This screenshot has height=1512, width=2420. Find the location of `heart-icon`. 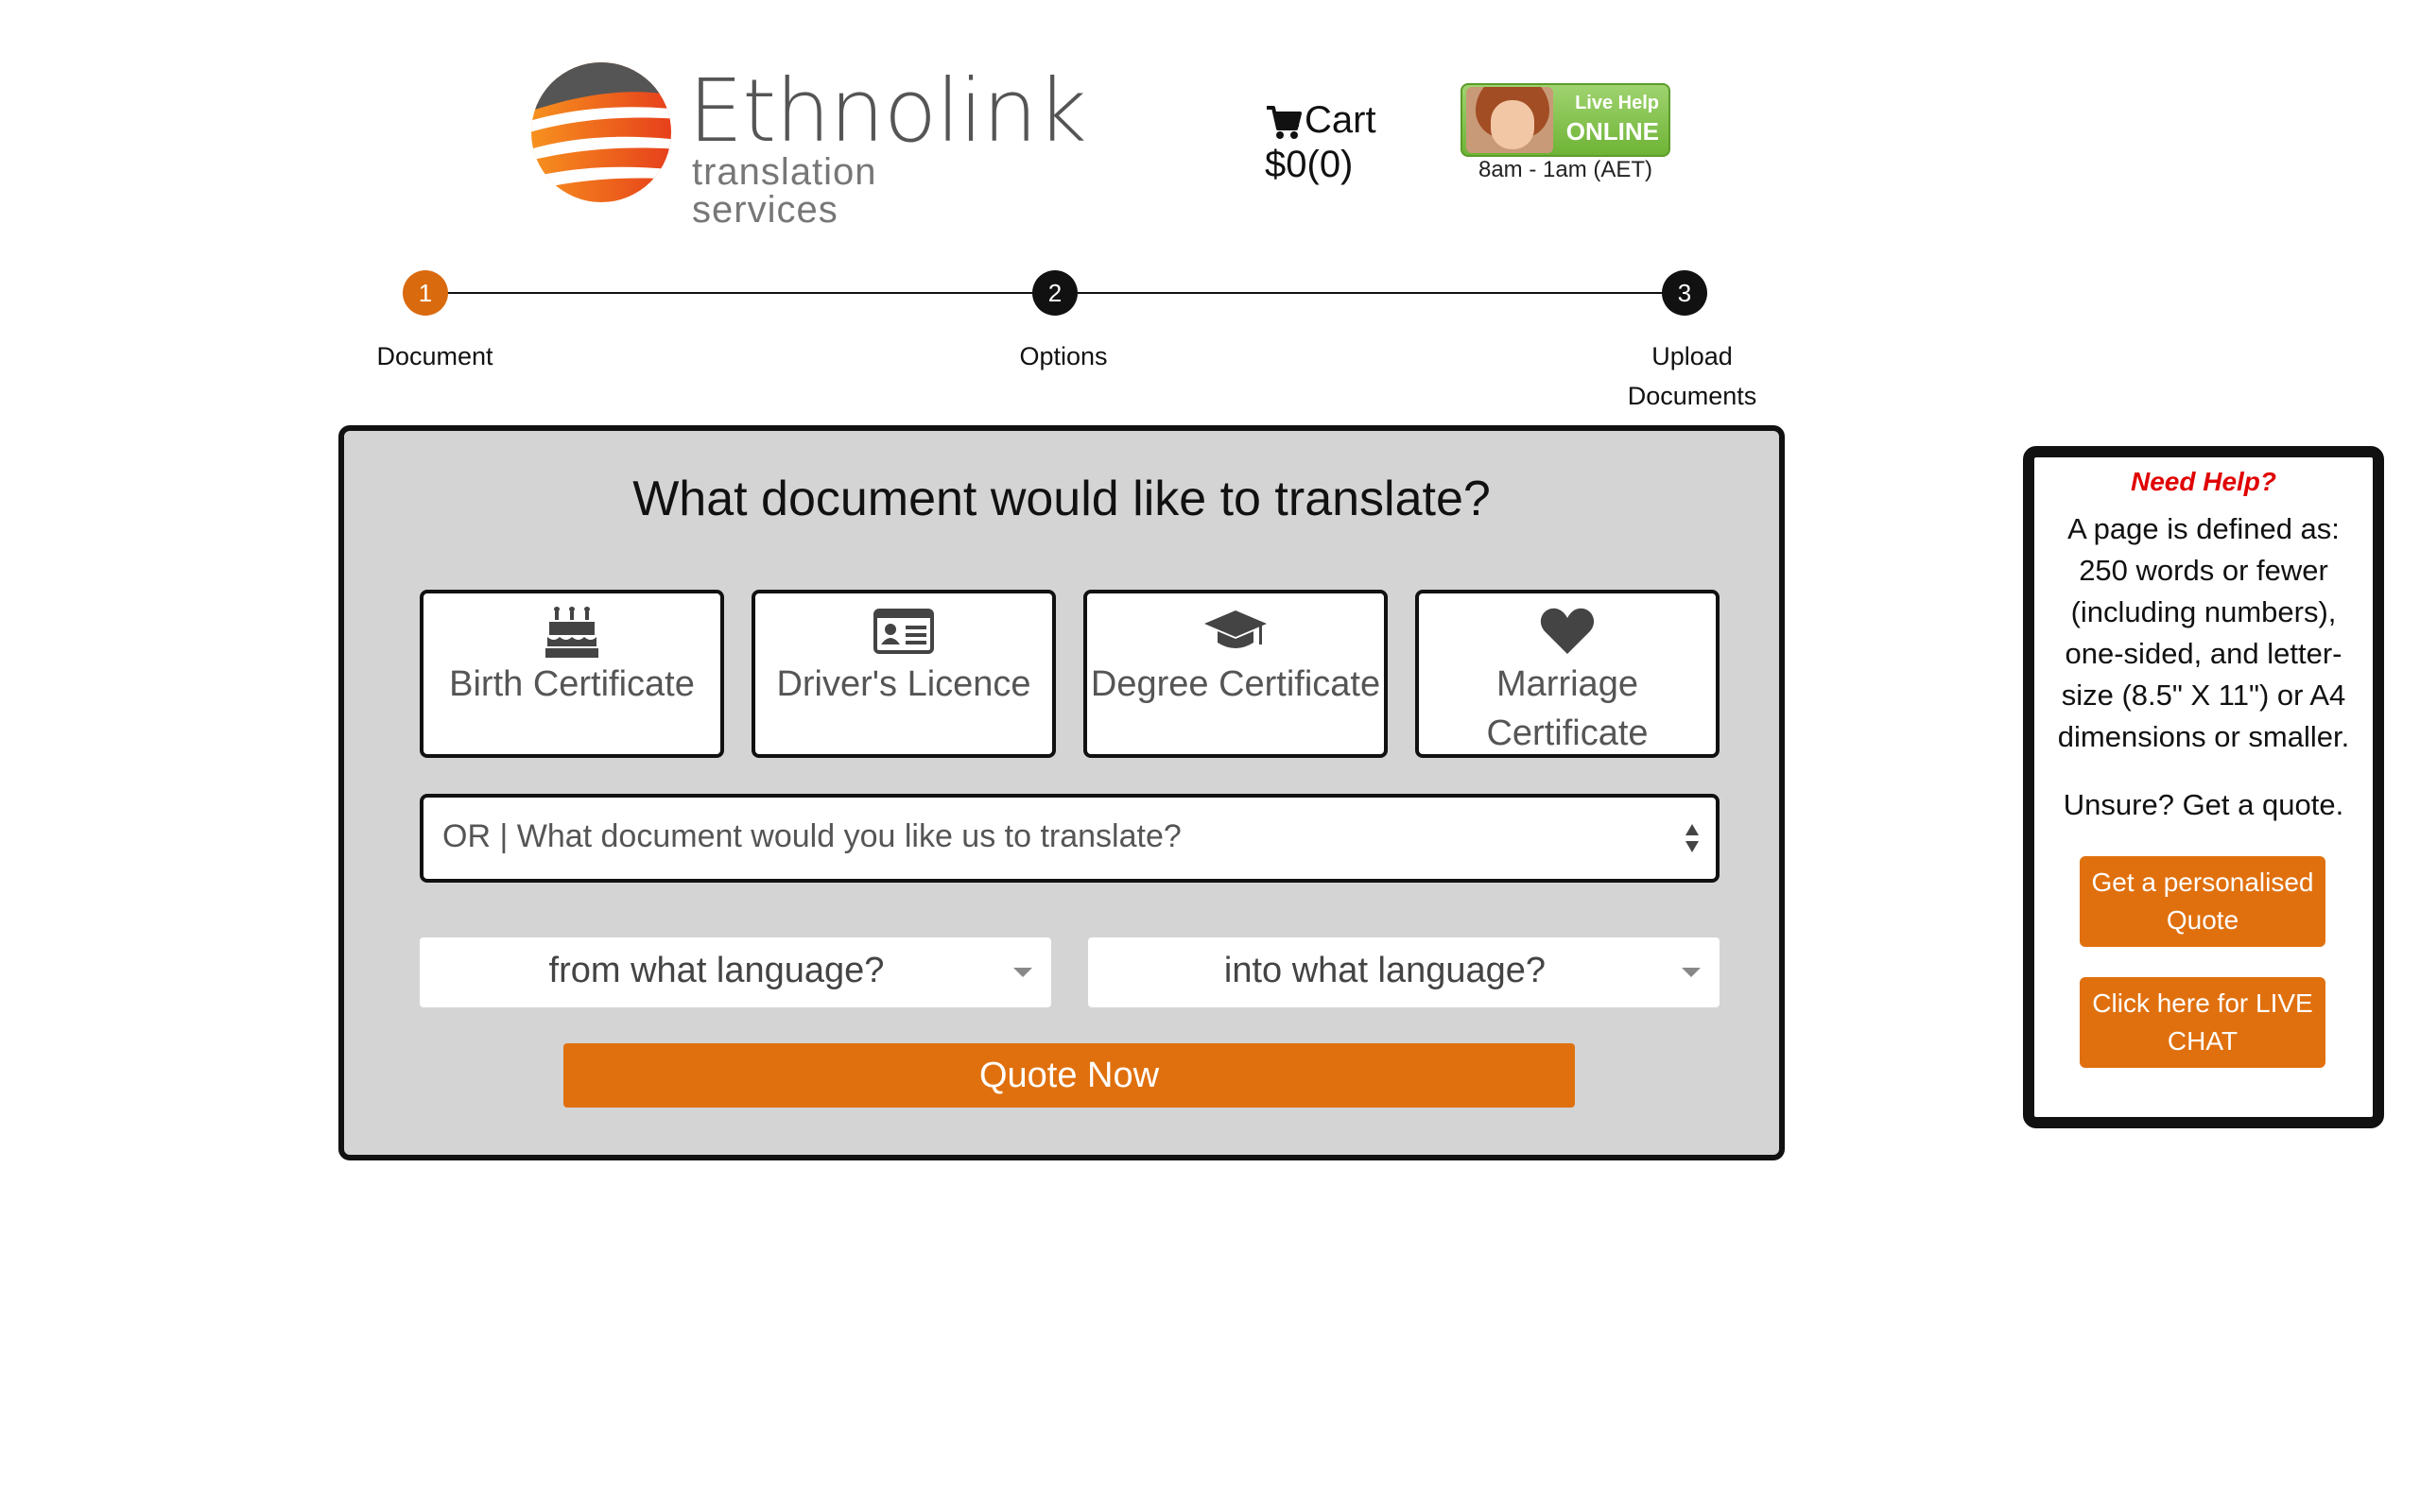

heart-icon is located at coordinates (1567, 631).